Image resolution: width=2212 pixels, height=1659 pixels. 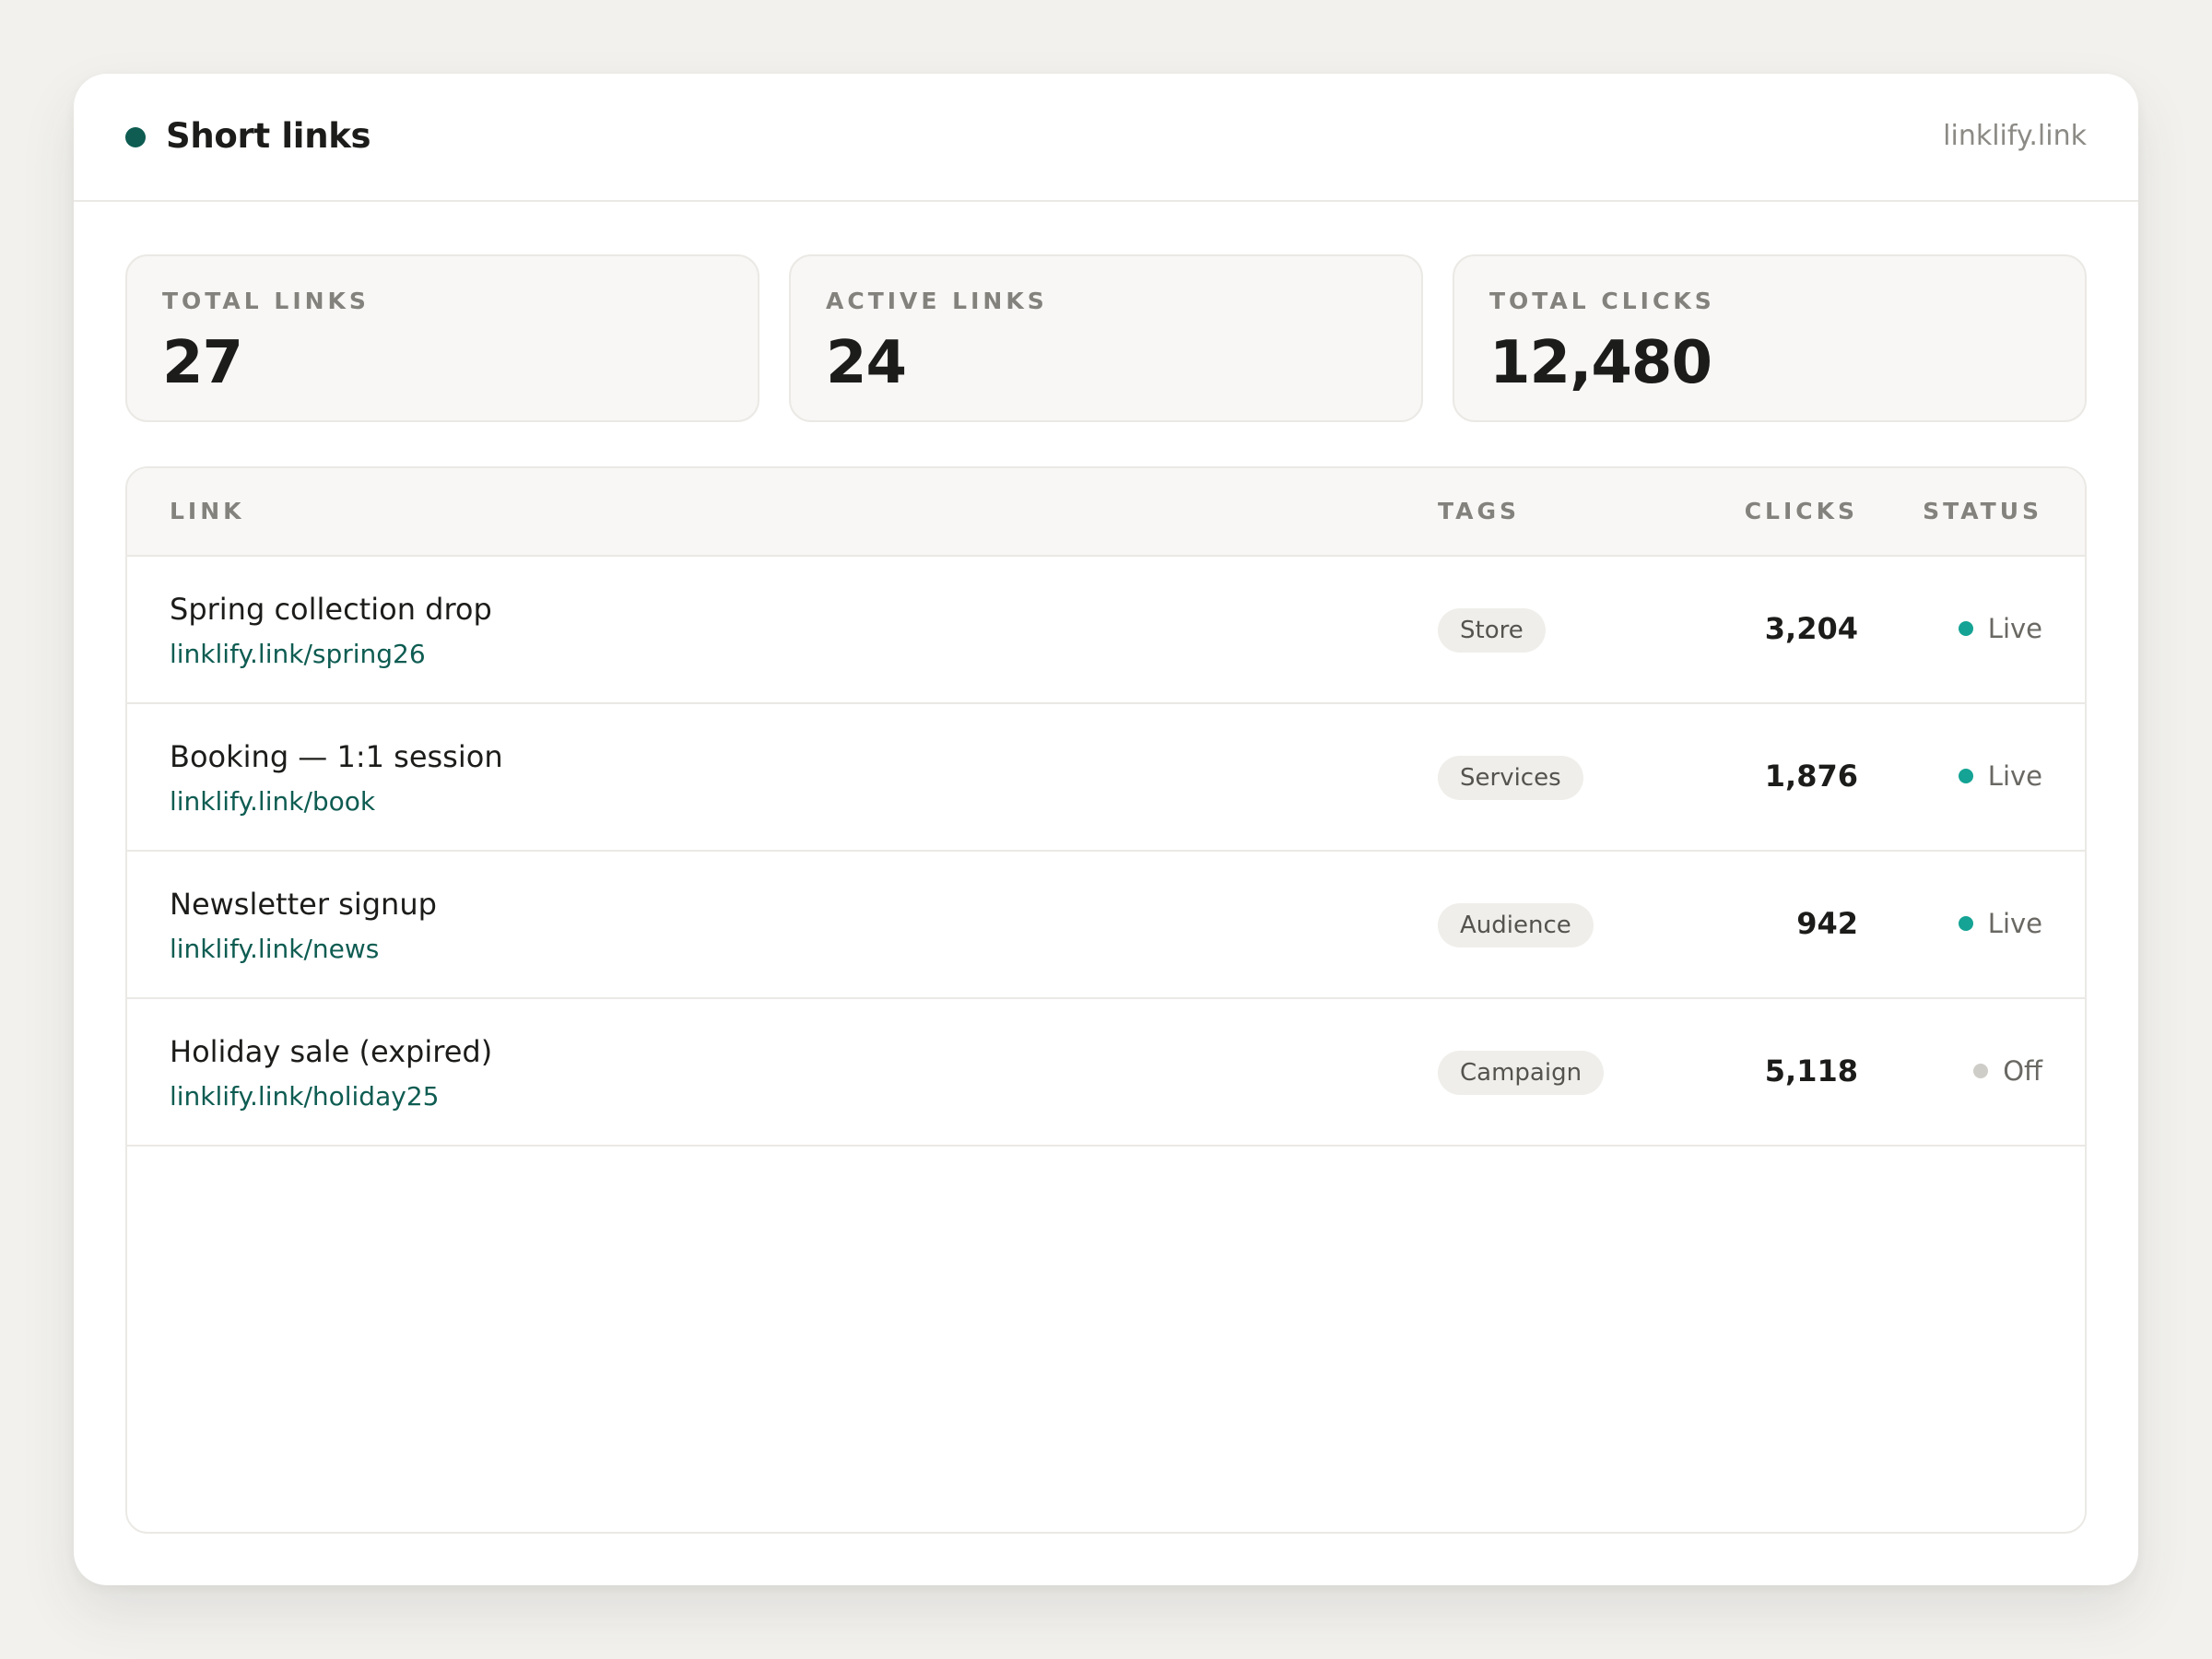 I want to click on stat-value: 27, so click(x=202, y=363).